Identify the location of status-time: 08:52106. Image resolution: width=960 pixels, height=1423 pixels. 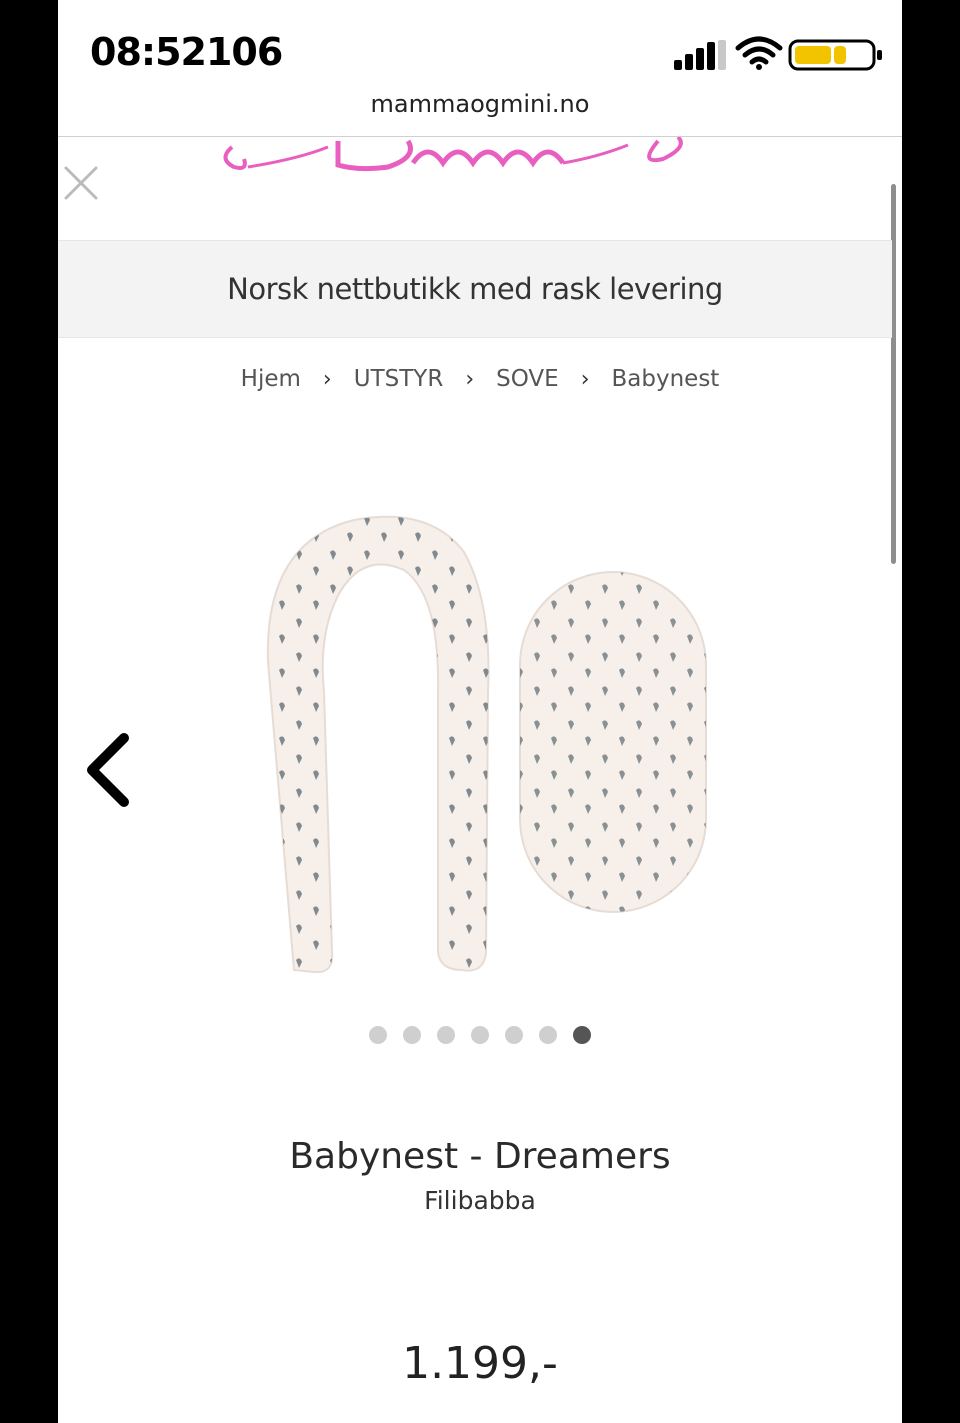
(186, 52).